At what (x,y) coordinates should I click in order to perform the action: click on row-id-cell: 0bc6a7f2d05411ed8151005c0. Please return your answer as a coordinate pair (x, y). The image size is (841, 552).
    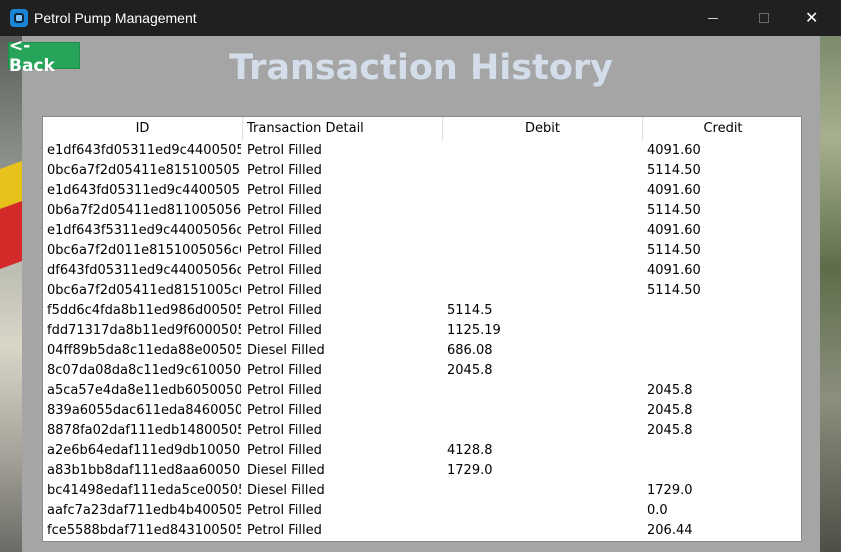
    Looking at the image, I should click on (144, 290).